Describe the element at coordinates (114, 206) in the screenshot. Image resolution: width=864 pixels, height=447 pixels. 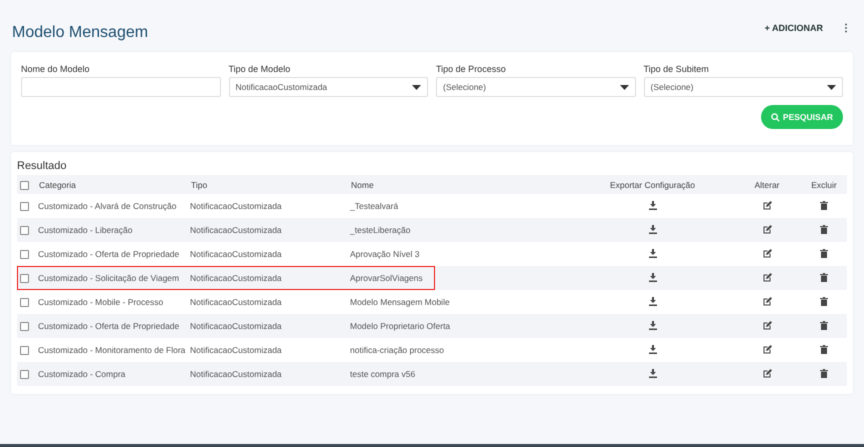
I see `table-cell: Customizado - Alvará de Construção` at that location.